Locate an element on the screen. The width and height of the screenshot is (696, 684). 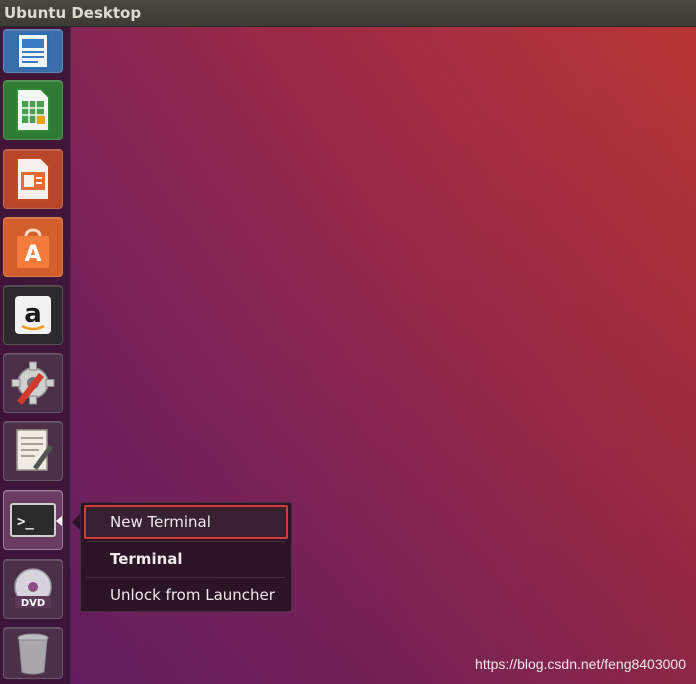
launcher-item-trash is located at coordinates (33, 653).